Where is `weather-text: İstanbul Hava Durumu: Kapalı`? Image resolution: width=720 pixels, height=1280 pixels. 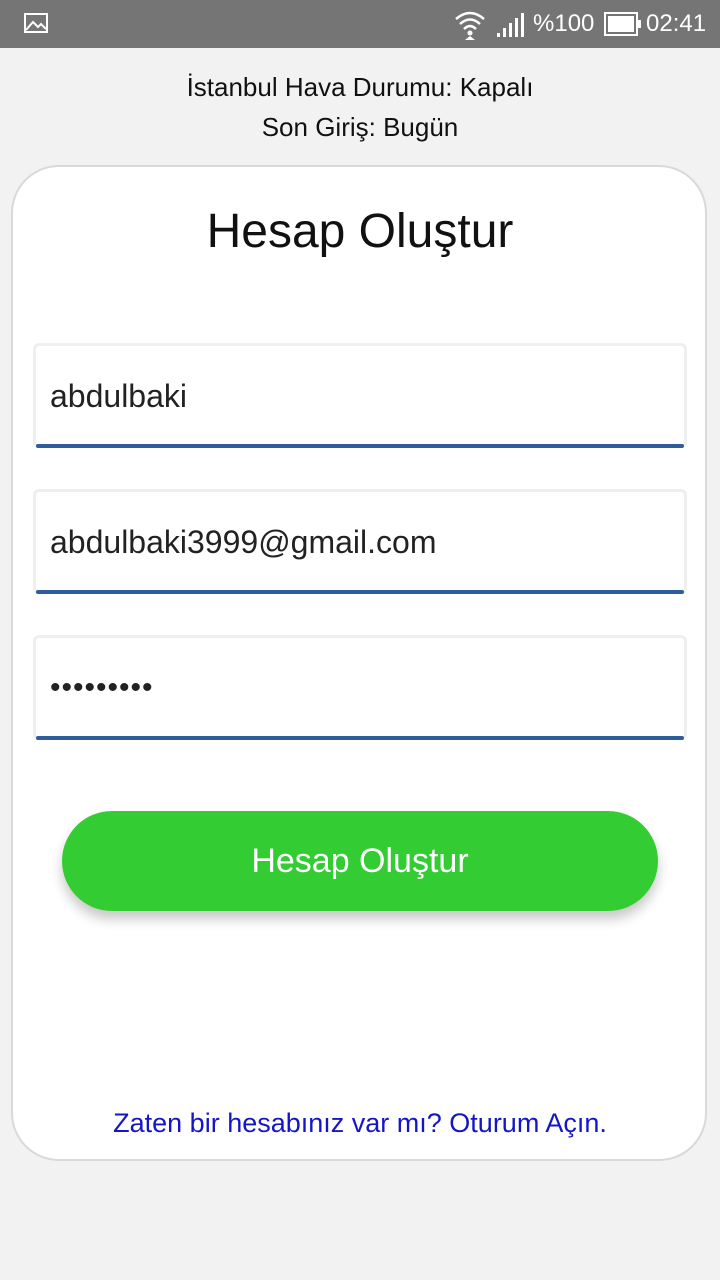 weather-text: İstanbul Hava Durumu: Kapalı is located at coordinates (360, 87).